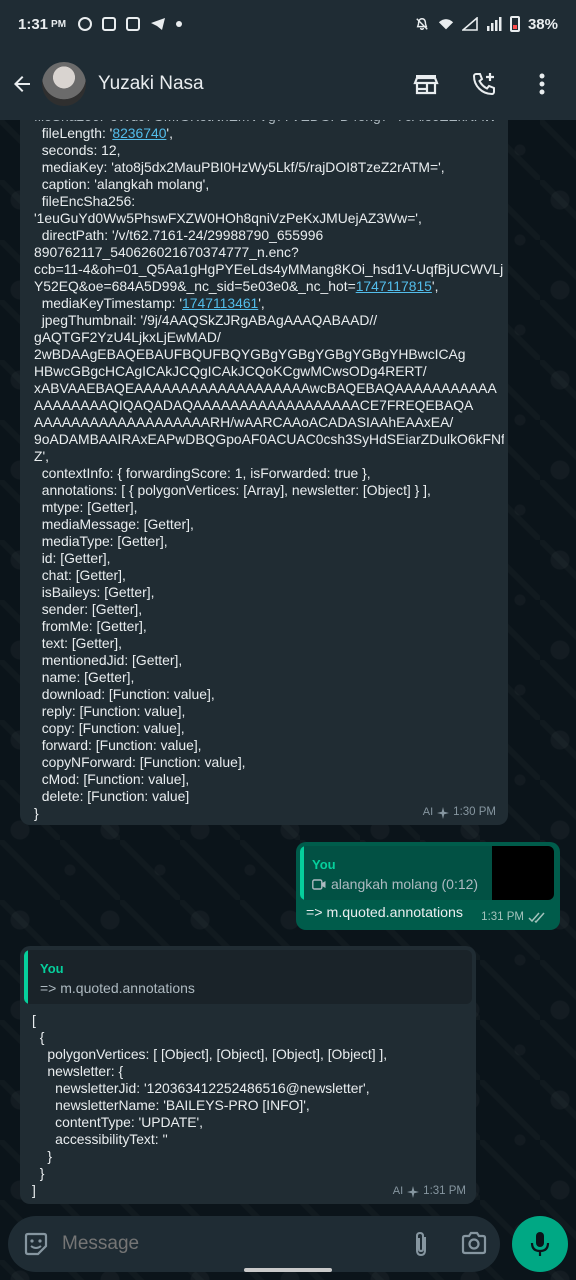 This screenshot has width=576, height=1280. I want to click on code-line: fromMe: [Getter],, so click(269, 626).